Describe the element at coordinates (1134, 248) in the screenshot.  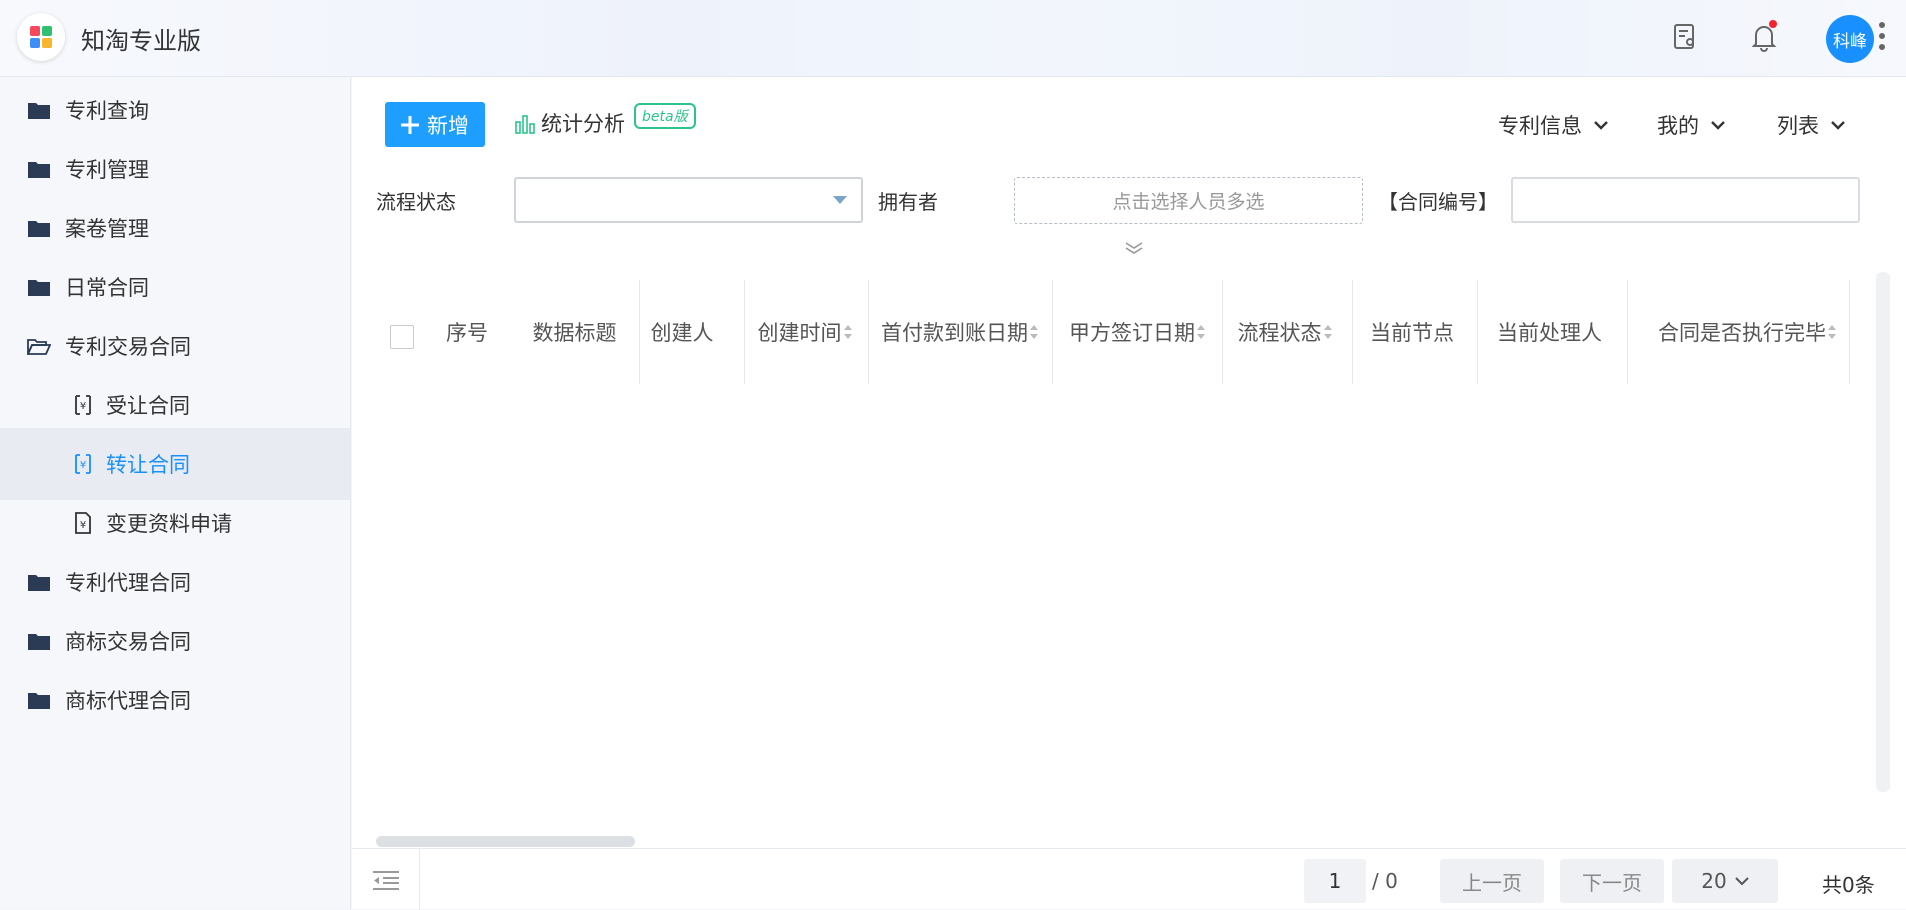
I see `expand-filters-icon` at that location.